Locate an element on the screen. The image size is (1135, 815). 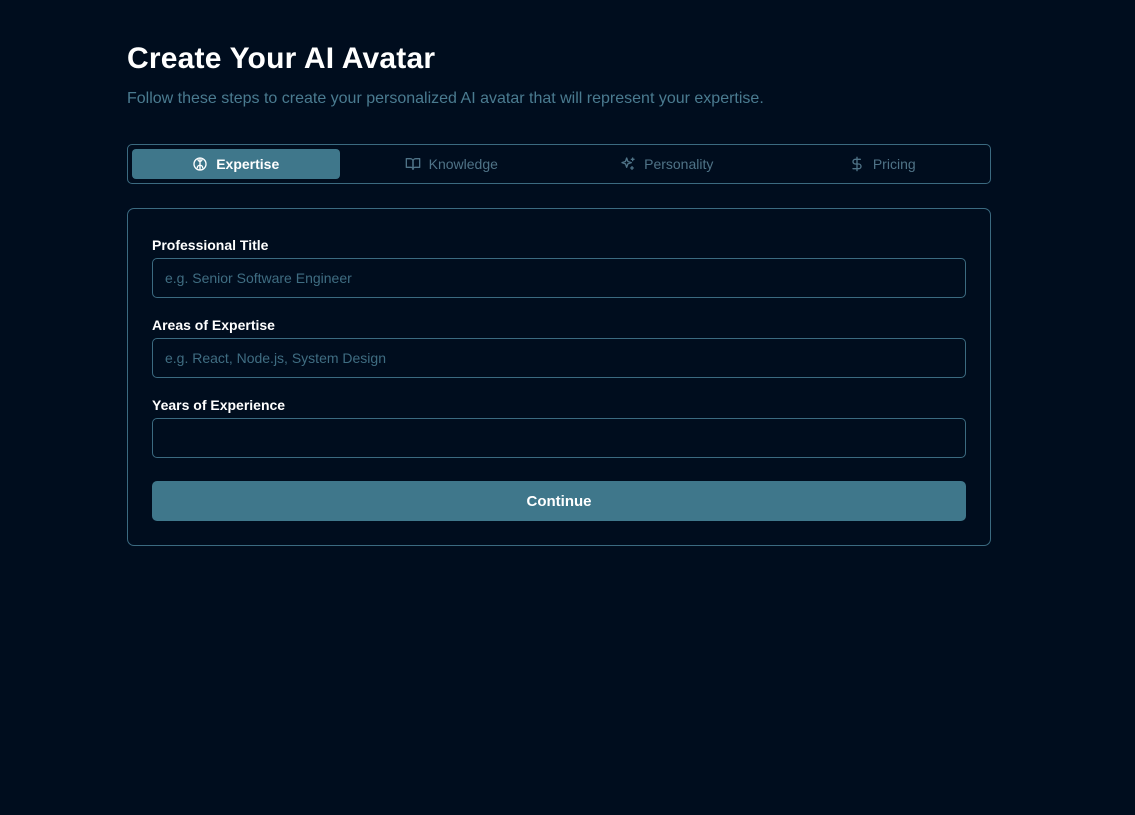
brain-icon is located at coordinates (200, 164).